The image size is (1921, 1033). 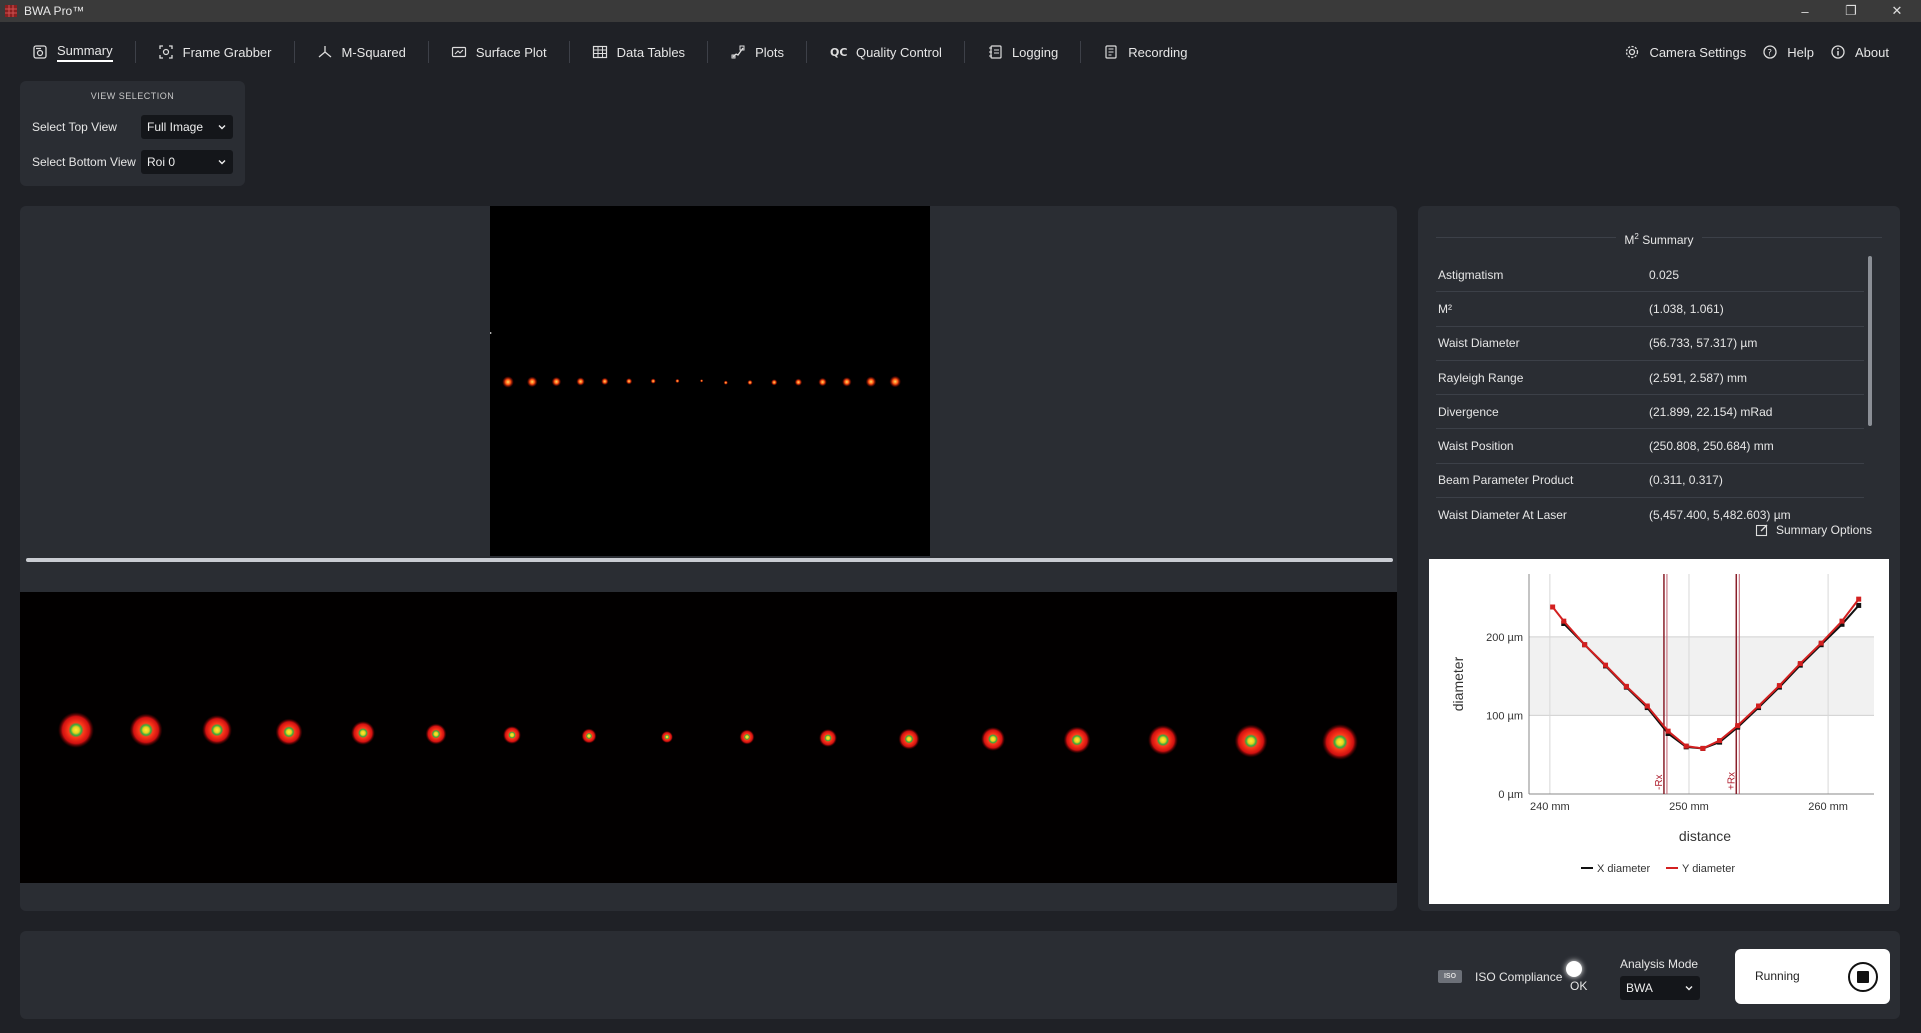 What do you see at coordinates (215, 52) in the screenshot?
I see `tab-frame-grabber: Frame Grabber` at bounding box center [215, 52].